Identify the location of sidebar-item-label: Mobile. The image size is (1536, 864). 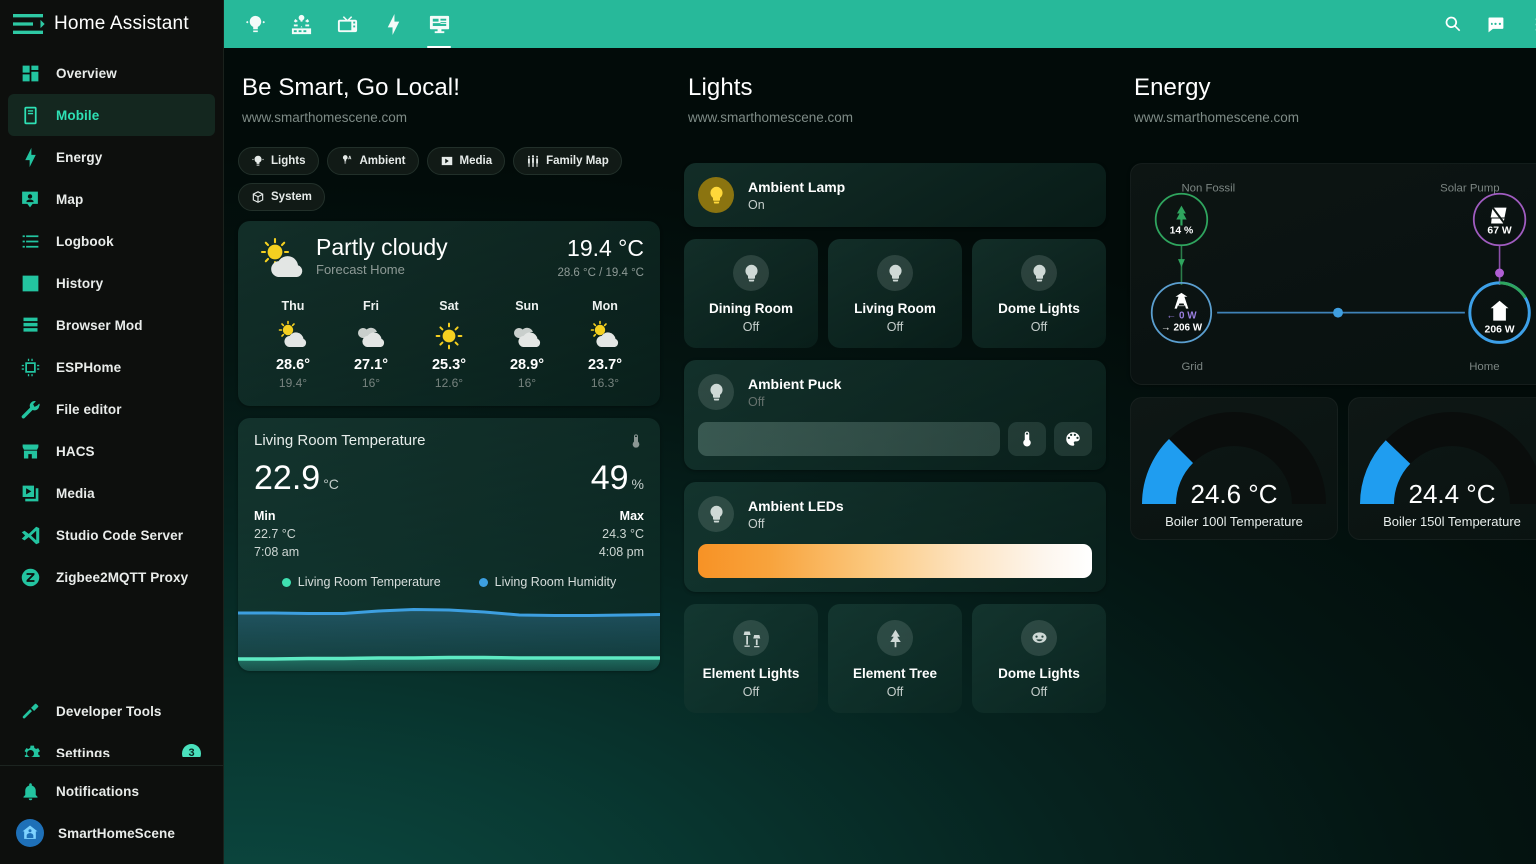
(78, 115).